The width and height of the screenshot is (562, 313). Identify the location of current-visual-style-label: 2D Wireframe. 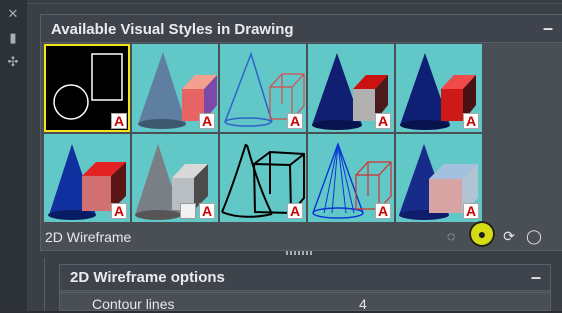
(88, 237).